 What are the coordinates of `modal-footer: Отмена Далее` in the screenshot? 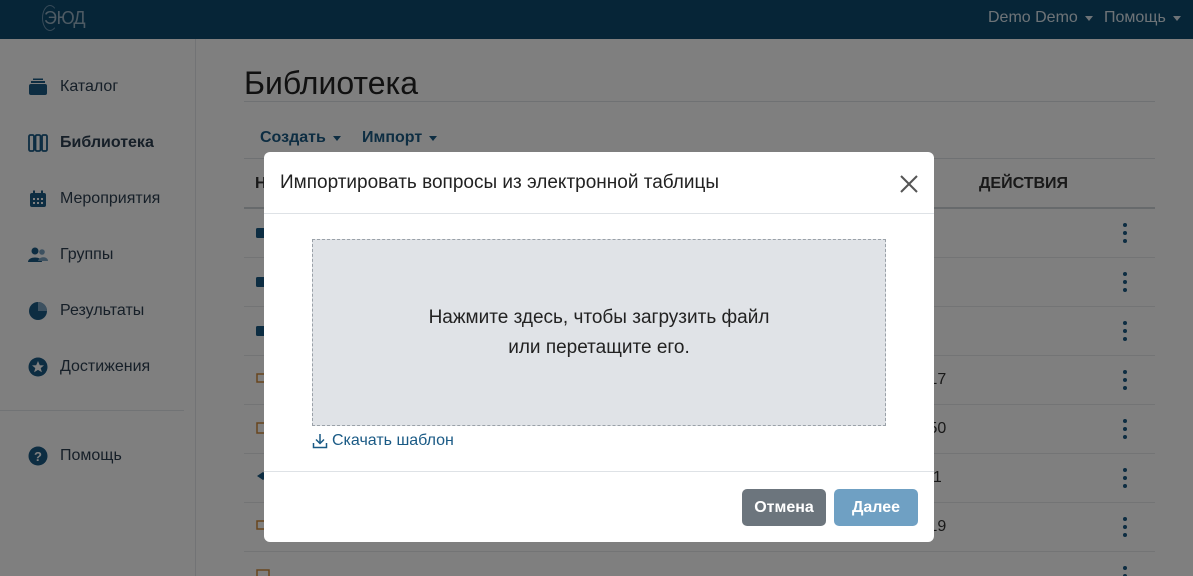 It's located at (599, 506).